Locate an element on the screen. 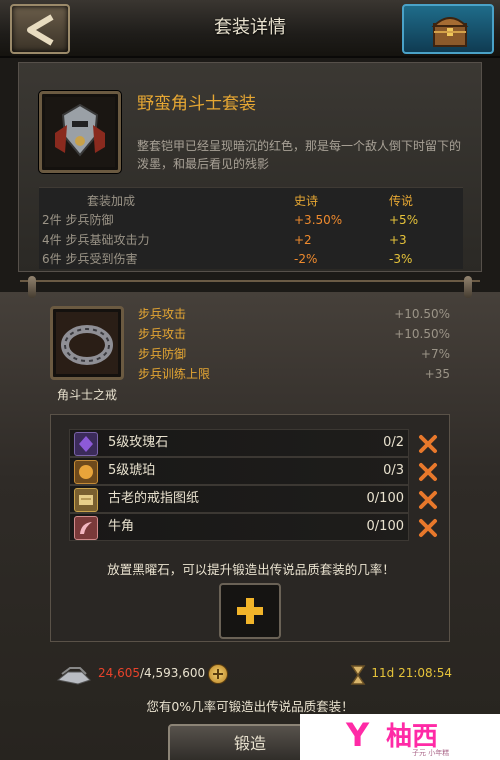  bonus-legend-value: +3 is located at coordinates (398, 240).